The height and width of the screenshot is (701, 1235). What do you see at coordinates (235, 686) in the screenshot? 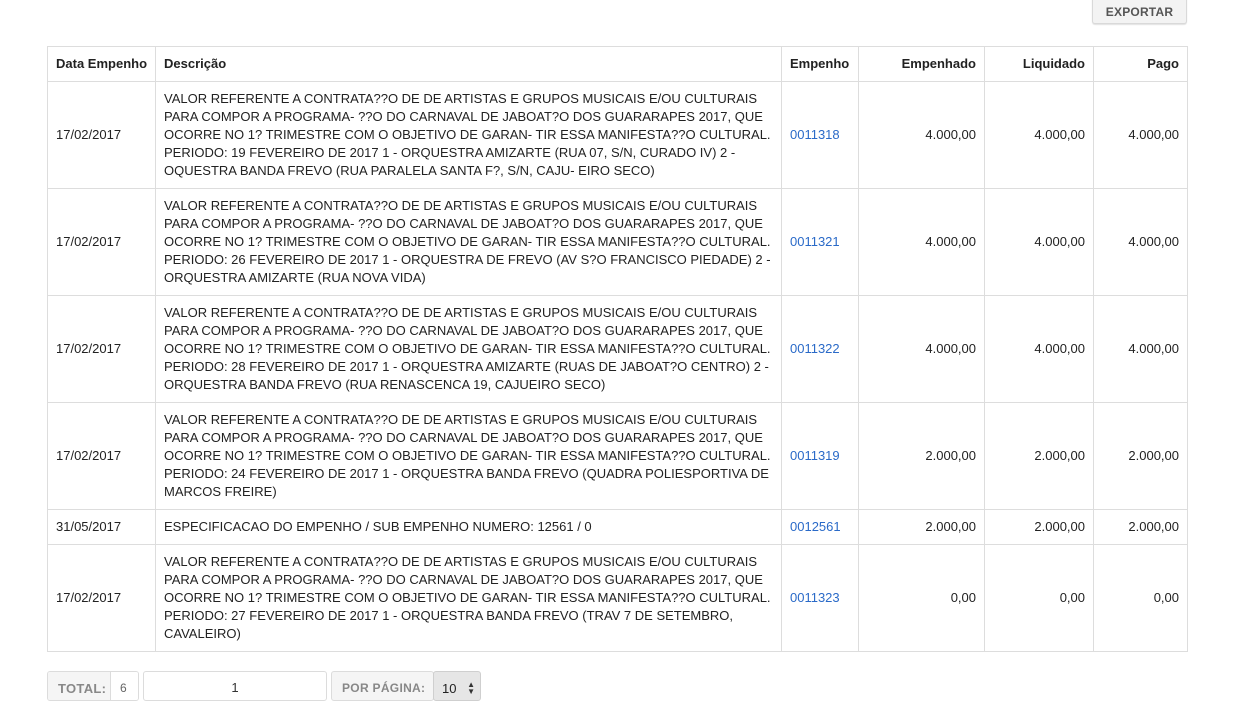
I see `page-number-input: 1` at bounding box center [235, 686].